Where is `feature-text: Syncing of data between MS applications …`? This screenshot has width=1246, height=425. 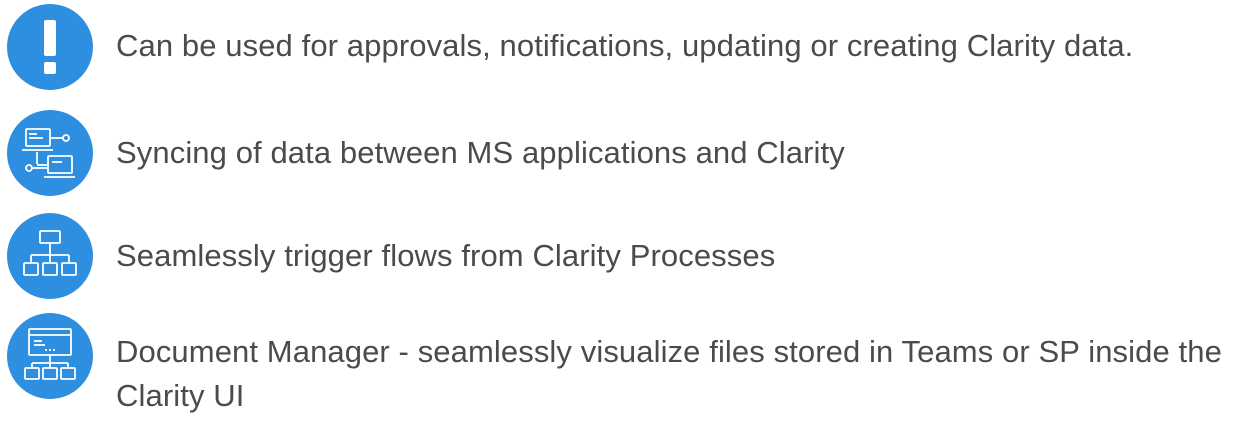
feature-text: Syncing of data between MS applications … is located at coordinates (480, 152).